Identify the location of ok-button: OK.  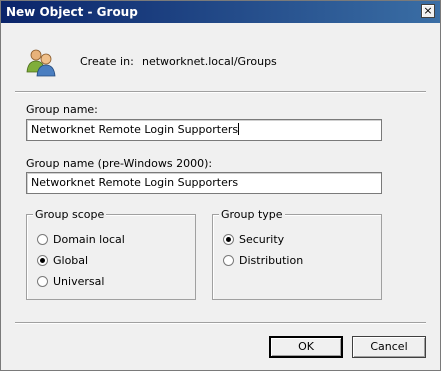
(306, 347).